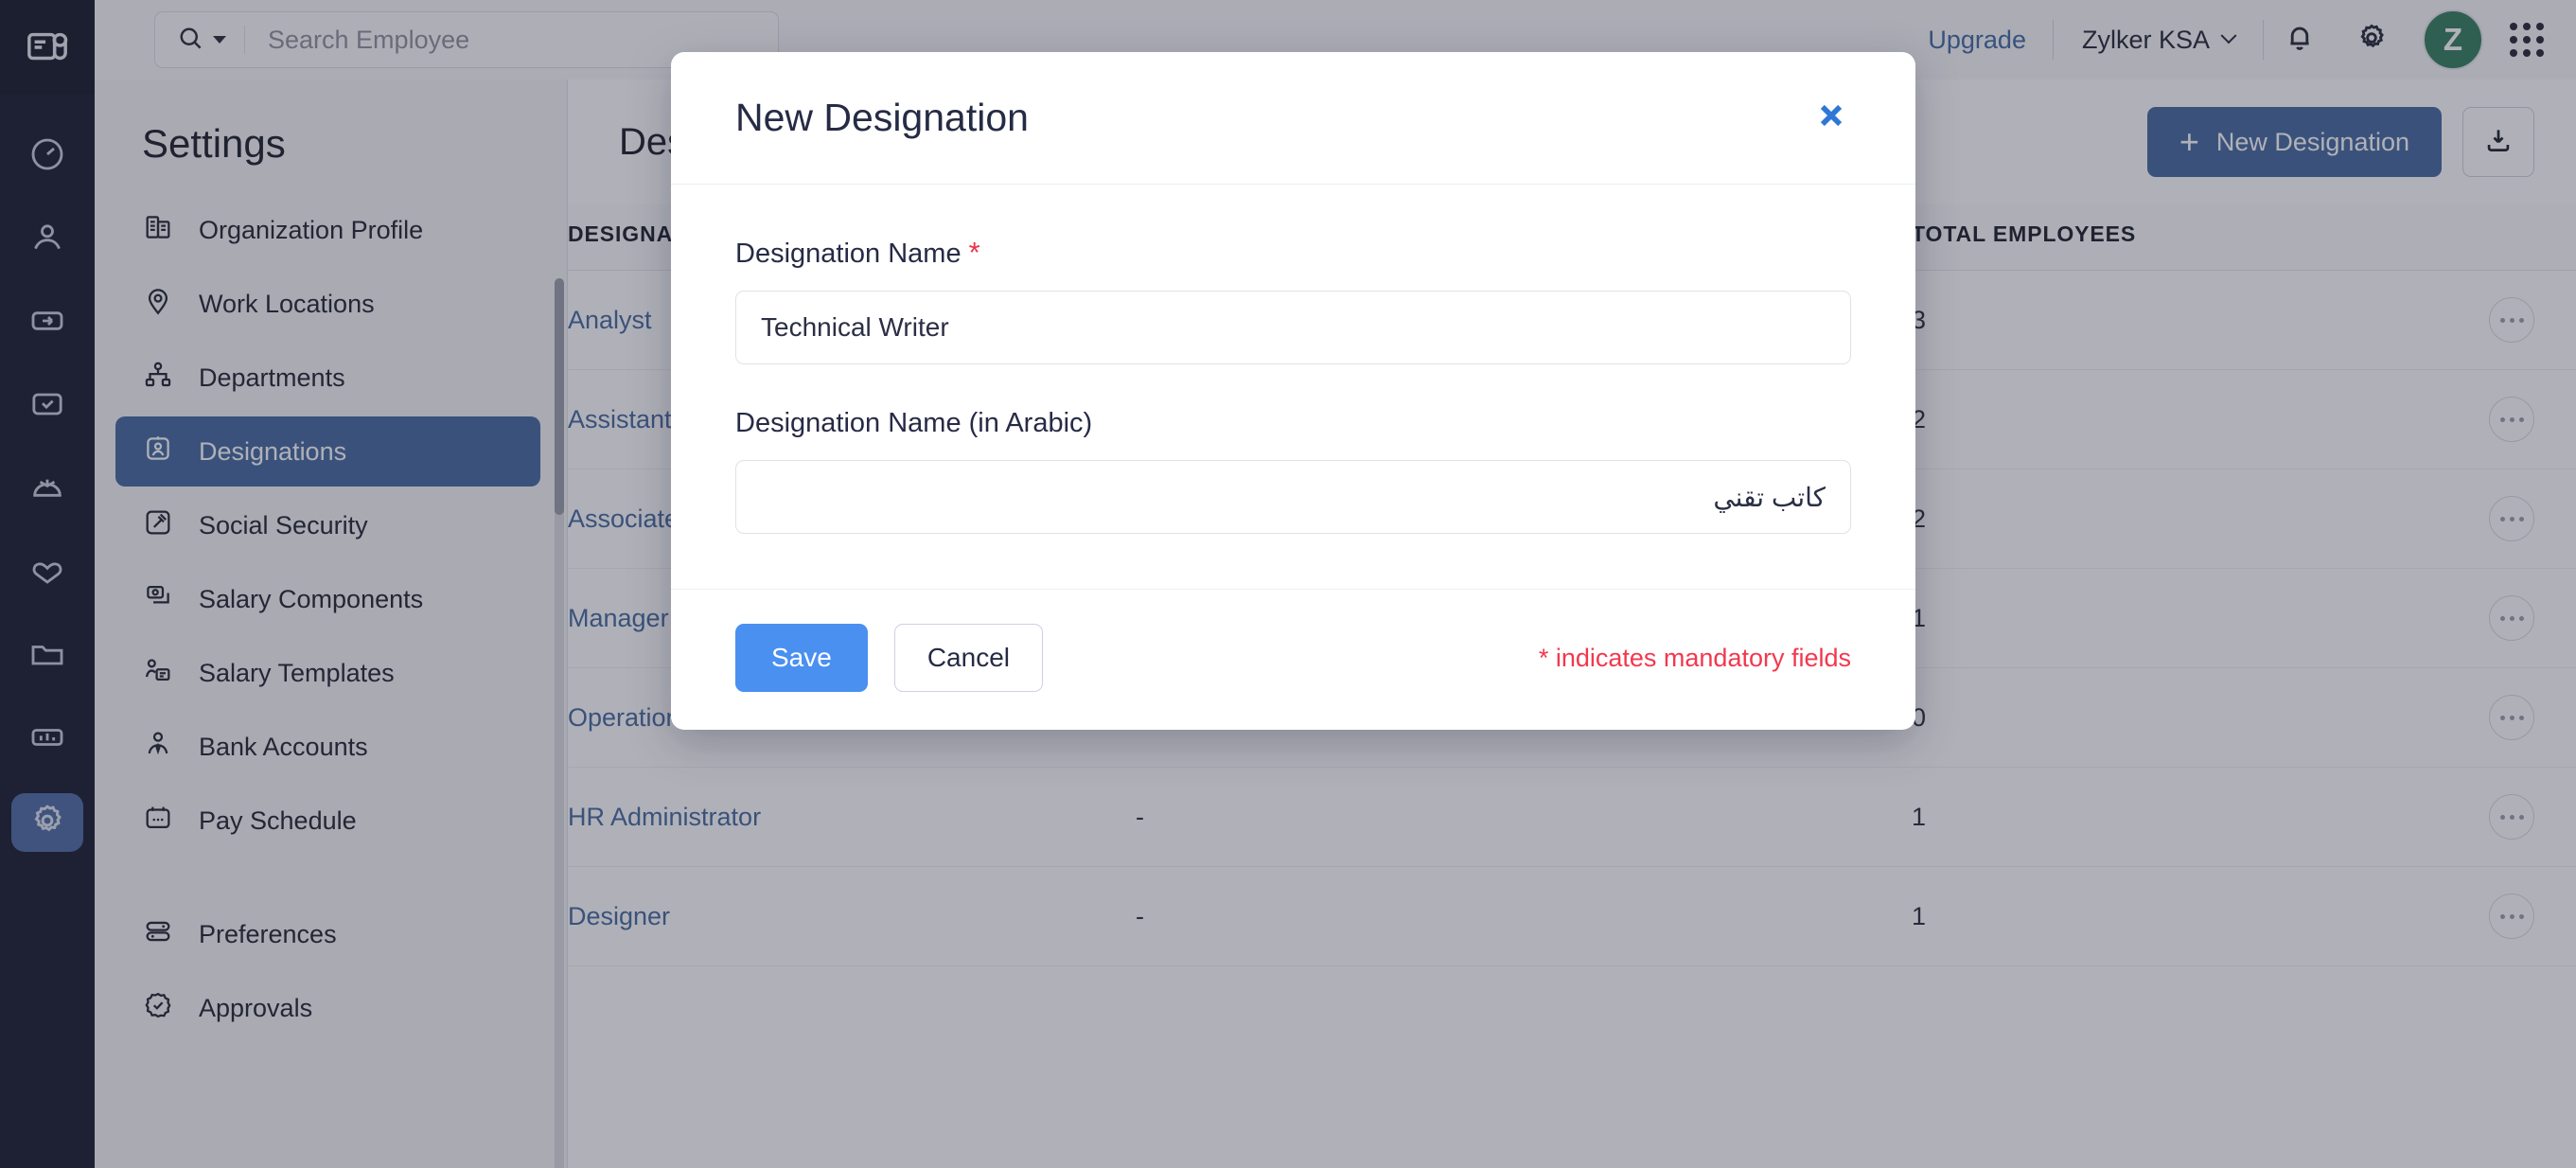 The width and height of the screenshot is (2576, 1168). I want to click on cancel-button: Cancel, so click(968, 658).